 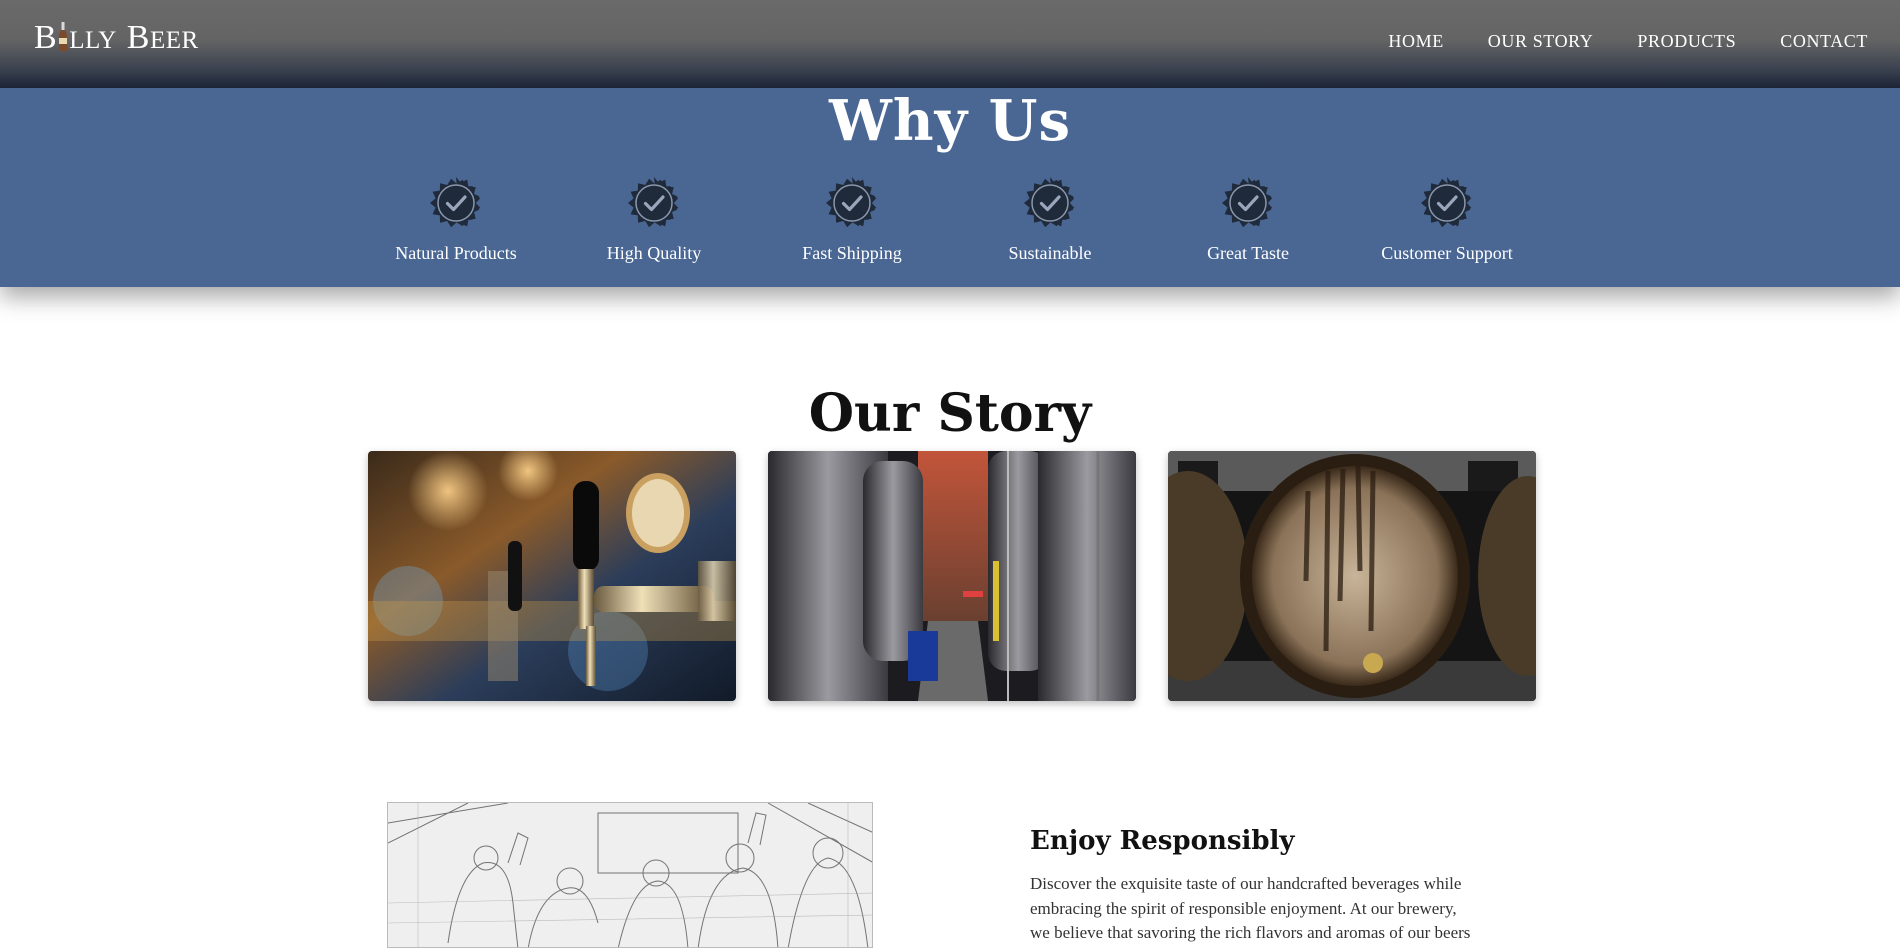 I want to click on feature-label: Fast Shipping, so click(x=852, y=253).